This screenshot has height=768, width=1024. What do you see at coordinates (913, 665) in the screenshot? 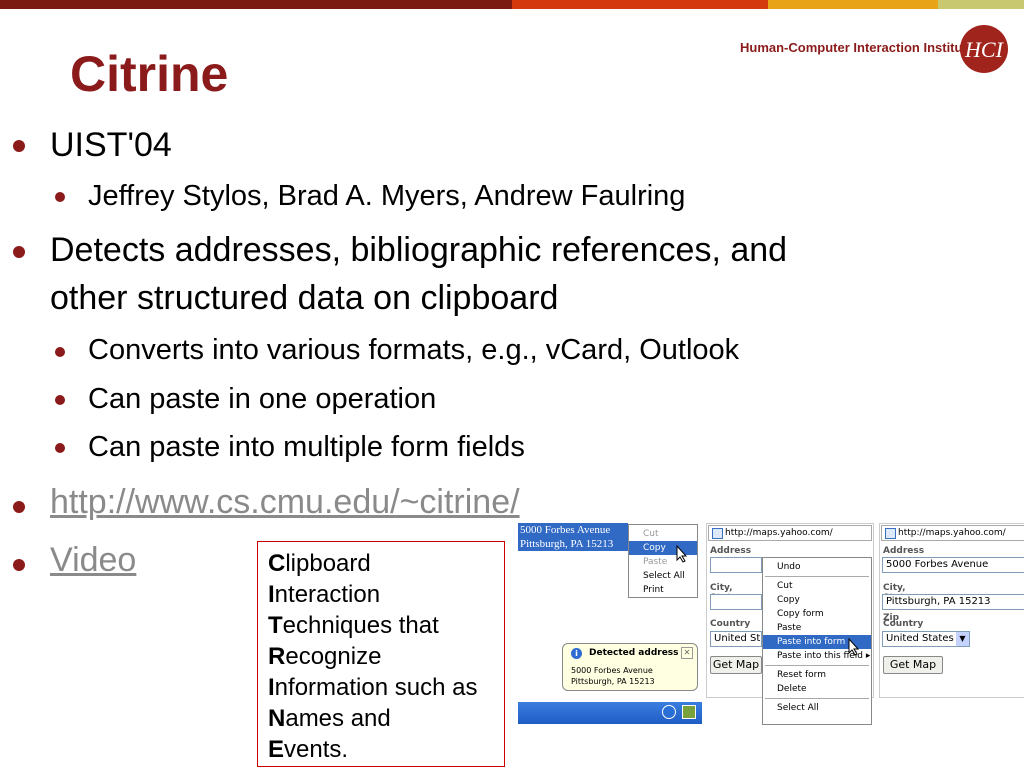
I see `get-map-button-filled: Get Map` at bounding box center [913, 665].